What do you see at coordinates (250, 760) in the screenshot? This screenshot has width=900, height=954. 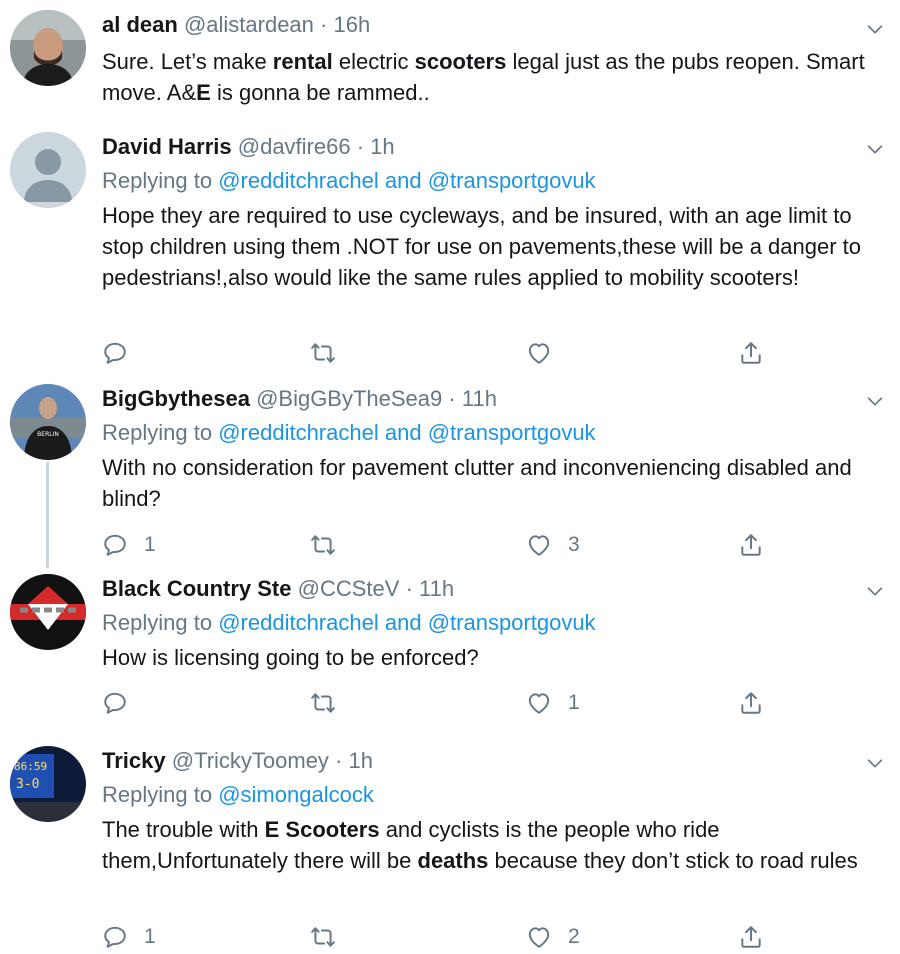 I see `author-handle: @TrickyToomey` at bounding box center [250, 760].